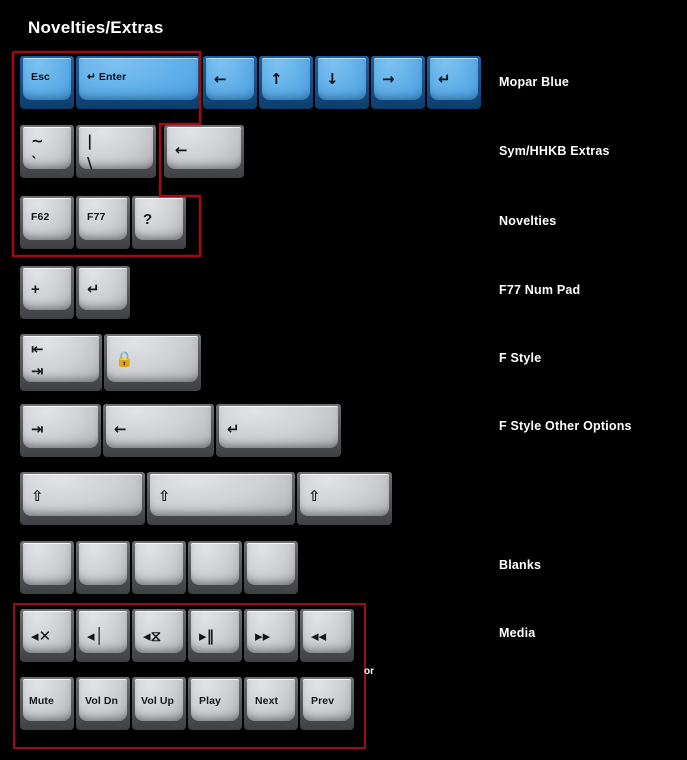 The image size is (687, 760). I want to click on highlight-outline-media-group, so click(189, 676).